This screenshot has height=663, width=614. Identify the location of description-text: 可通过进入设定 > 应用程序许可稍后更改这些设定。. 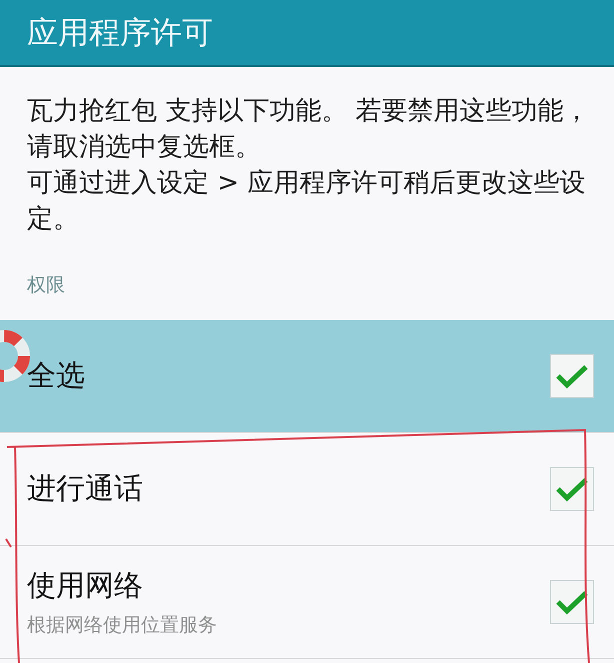
(306, 201).